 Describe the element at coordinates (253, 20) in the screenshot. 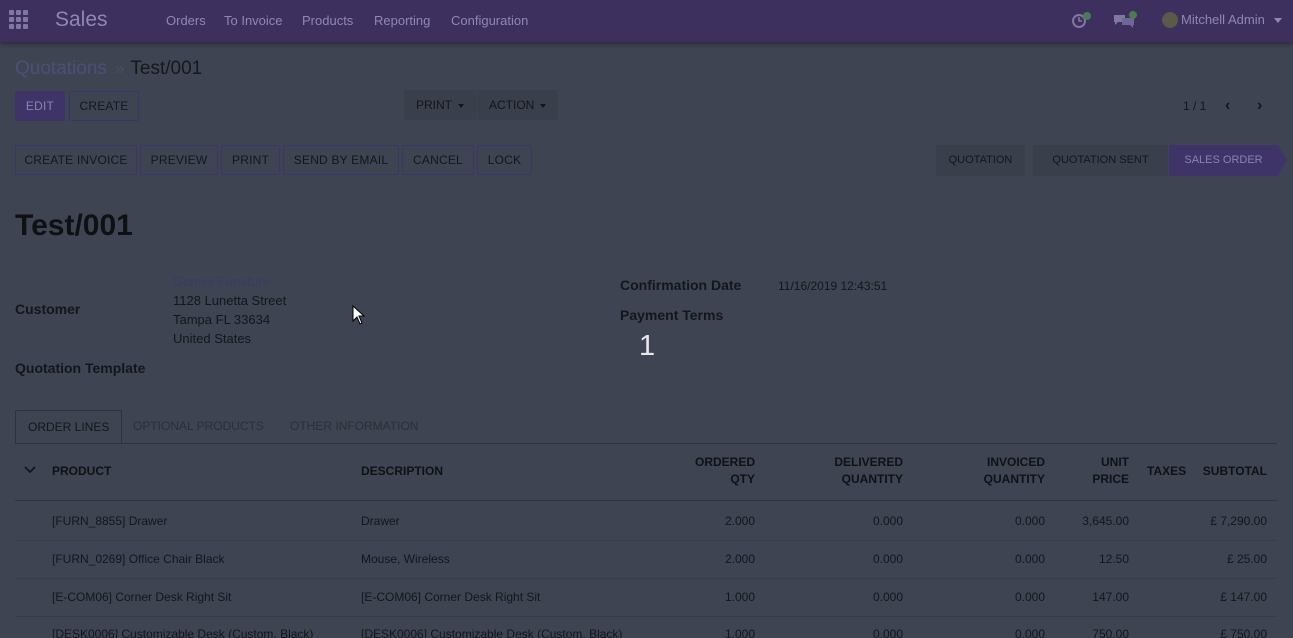

I see `menu-to-invoice: To Invoice` at that location.